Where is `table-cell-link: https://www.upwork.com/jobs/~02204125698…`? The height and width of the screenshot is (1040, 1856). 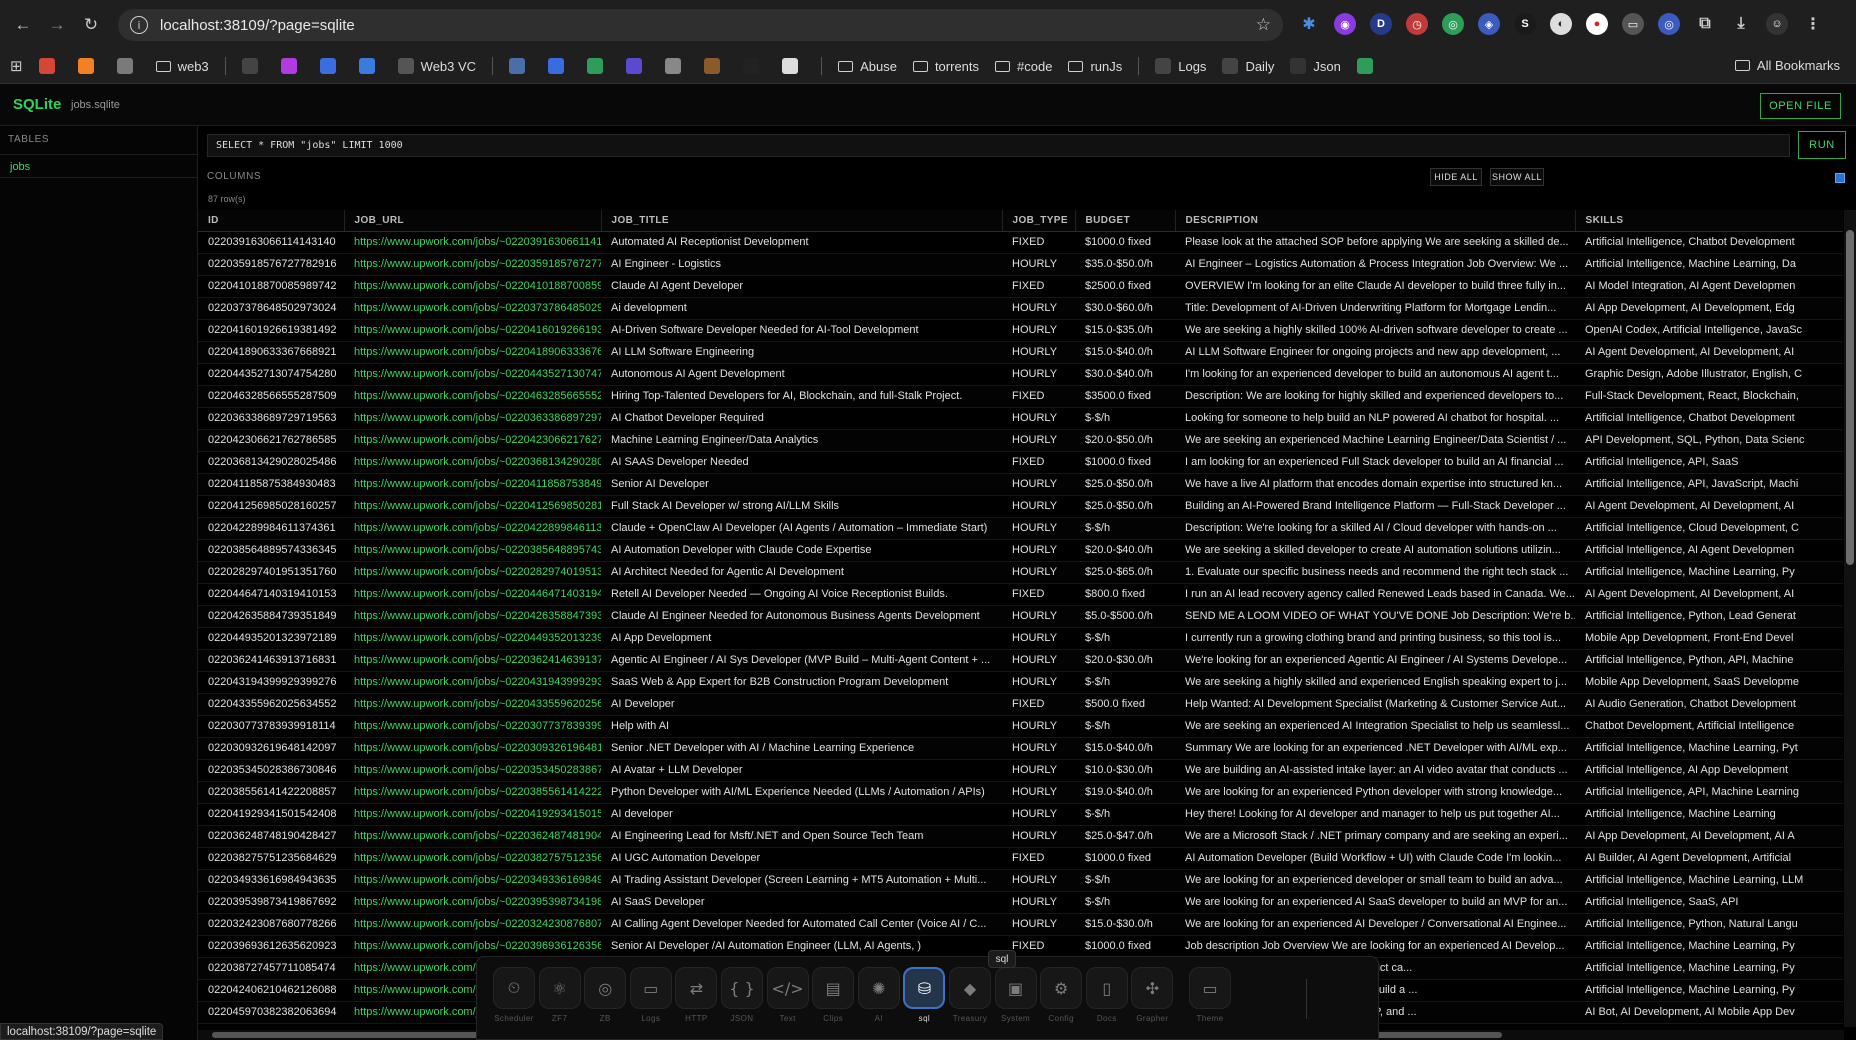 table-cell-link: https://www.upwork.com/jobs/~02204125698… is located at coordinates (472, 506).